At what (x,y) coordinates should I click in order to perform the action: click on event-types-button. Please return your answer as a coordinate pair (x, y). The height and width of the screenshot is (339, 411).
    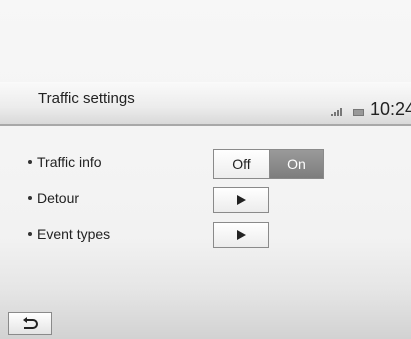
    Looking at the image, I should click on (241, 235).